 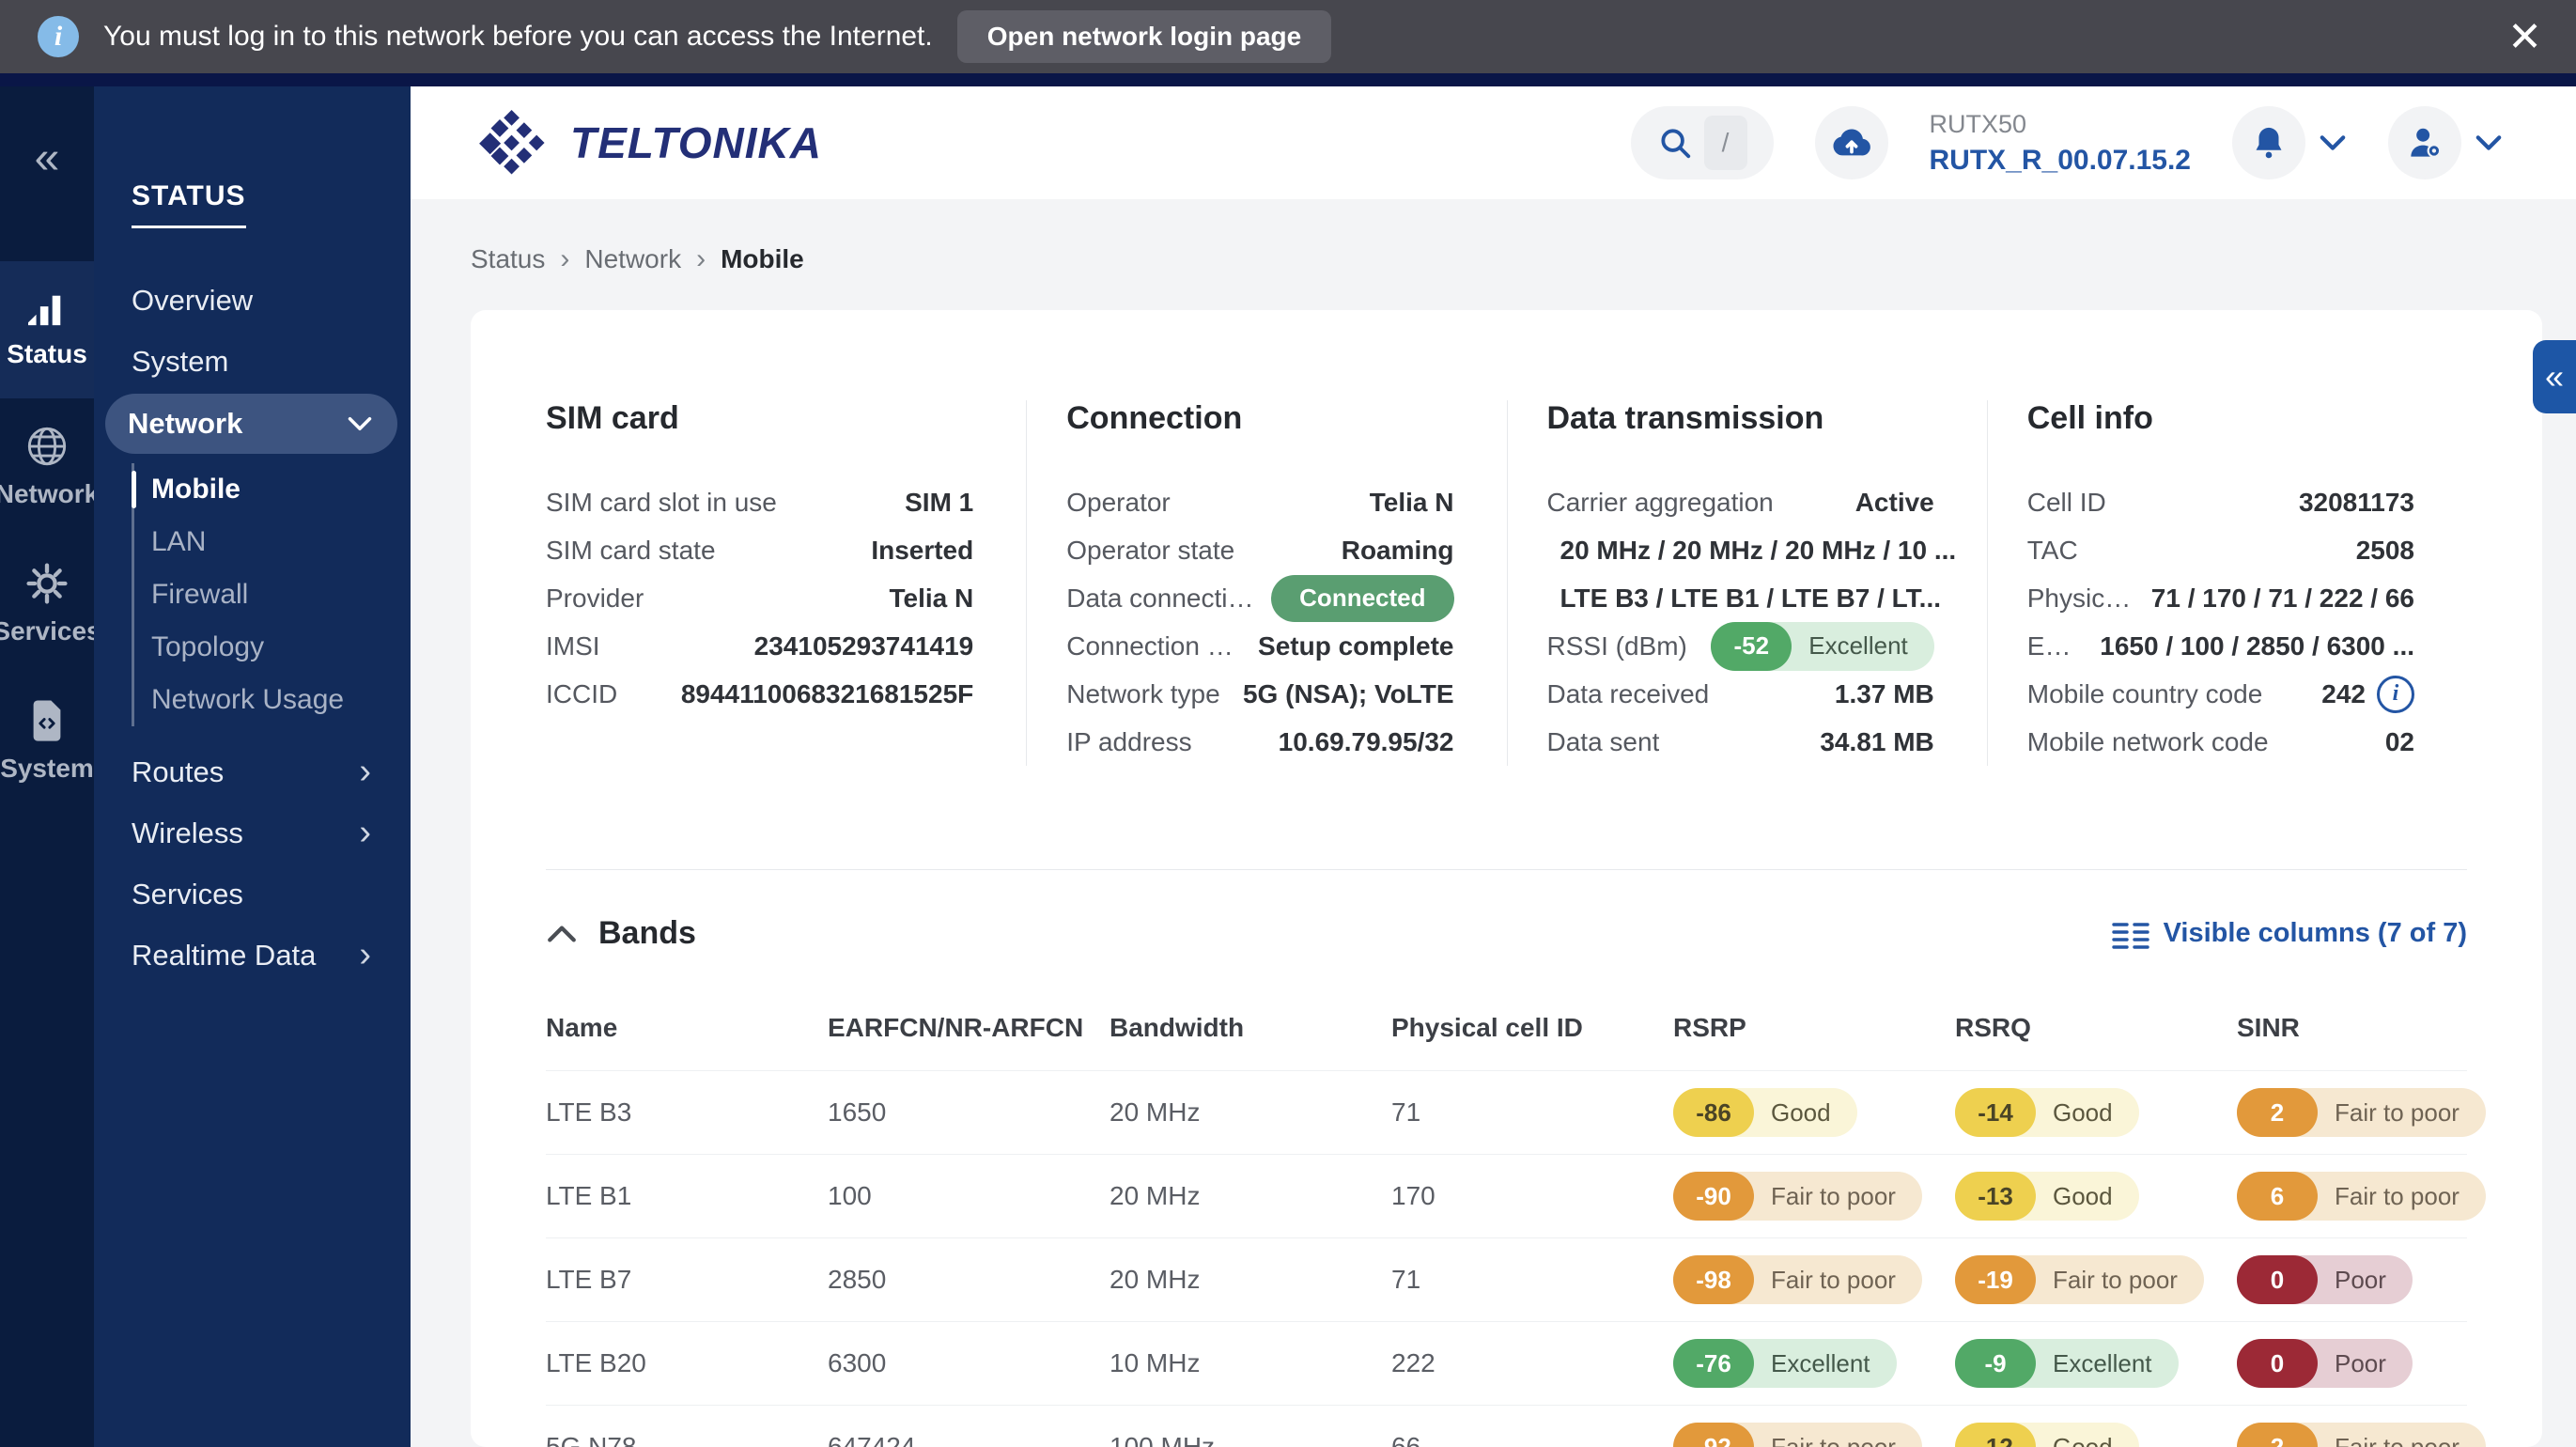 I want to click on rsrq-badge: -13 Good, so click(x=2047, y=1196).